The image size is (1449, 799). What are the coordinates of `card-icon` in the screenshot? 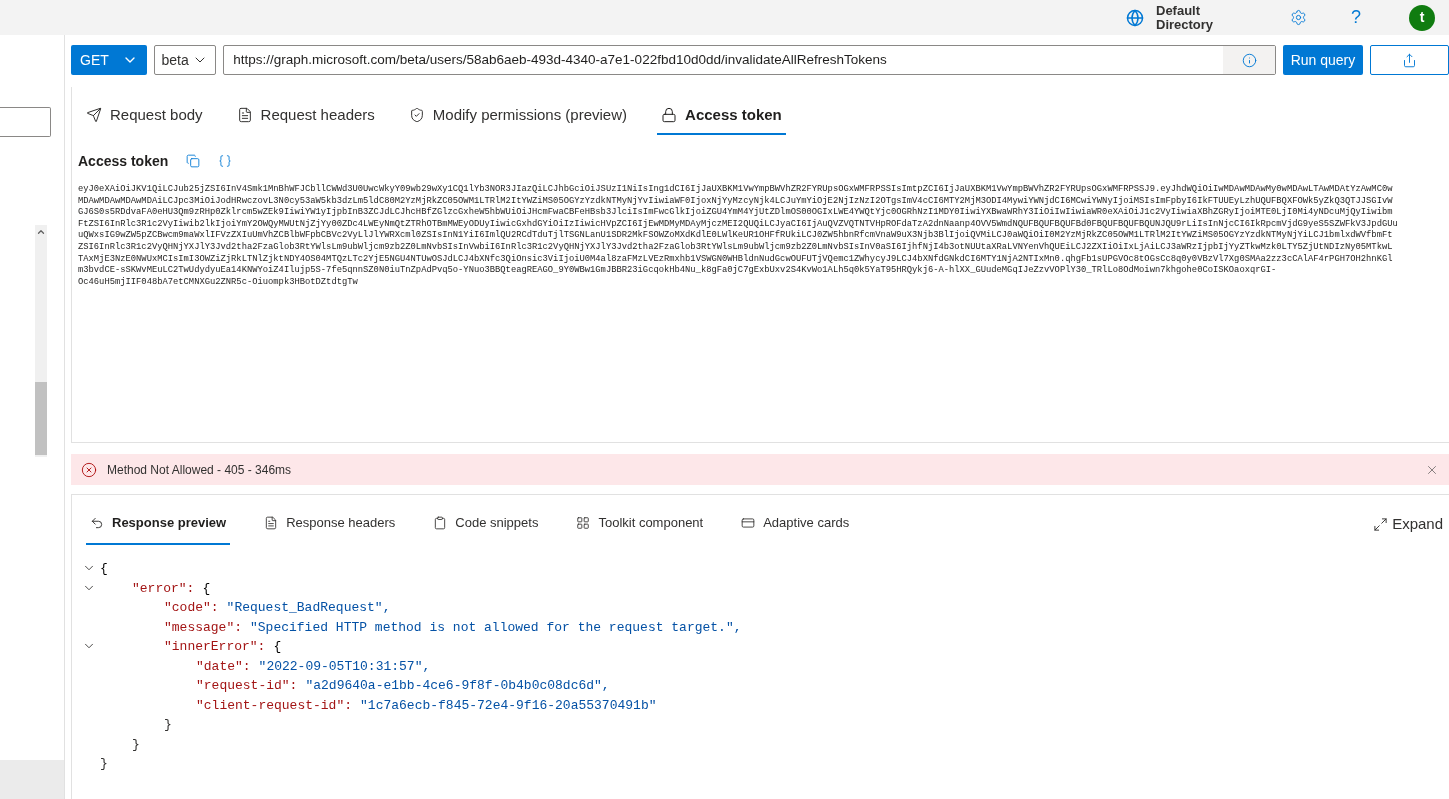 It's located at (748, 523).